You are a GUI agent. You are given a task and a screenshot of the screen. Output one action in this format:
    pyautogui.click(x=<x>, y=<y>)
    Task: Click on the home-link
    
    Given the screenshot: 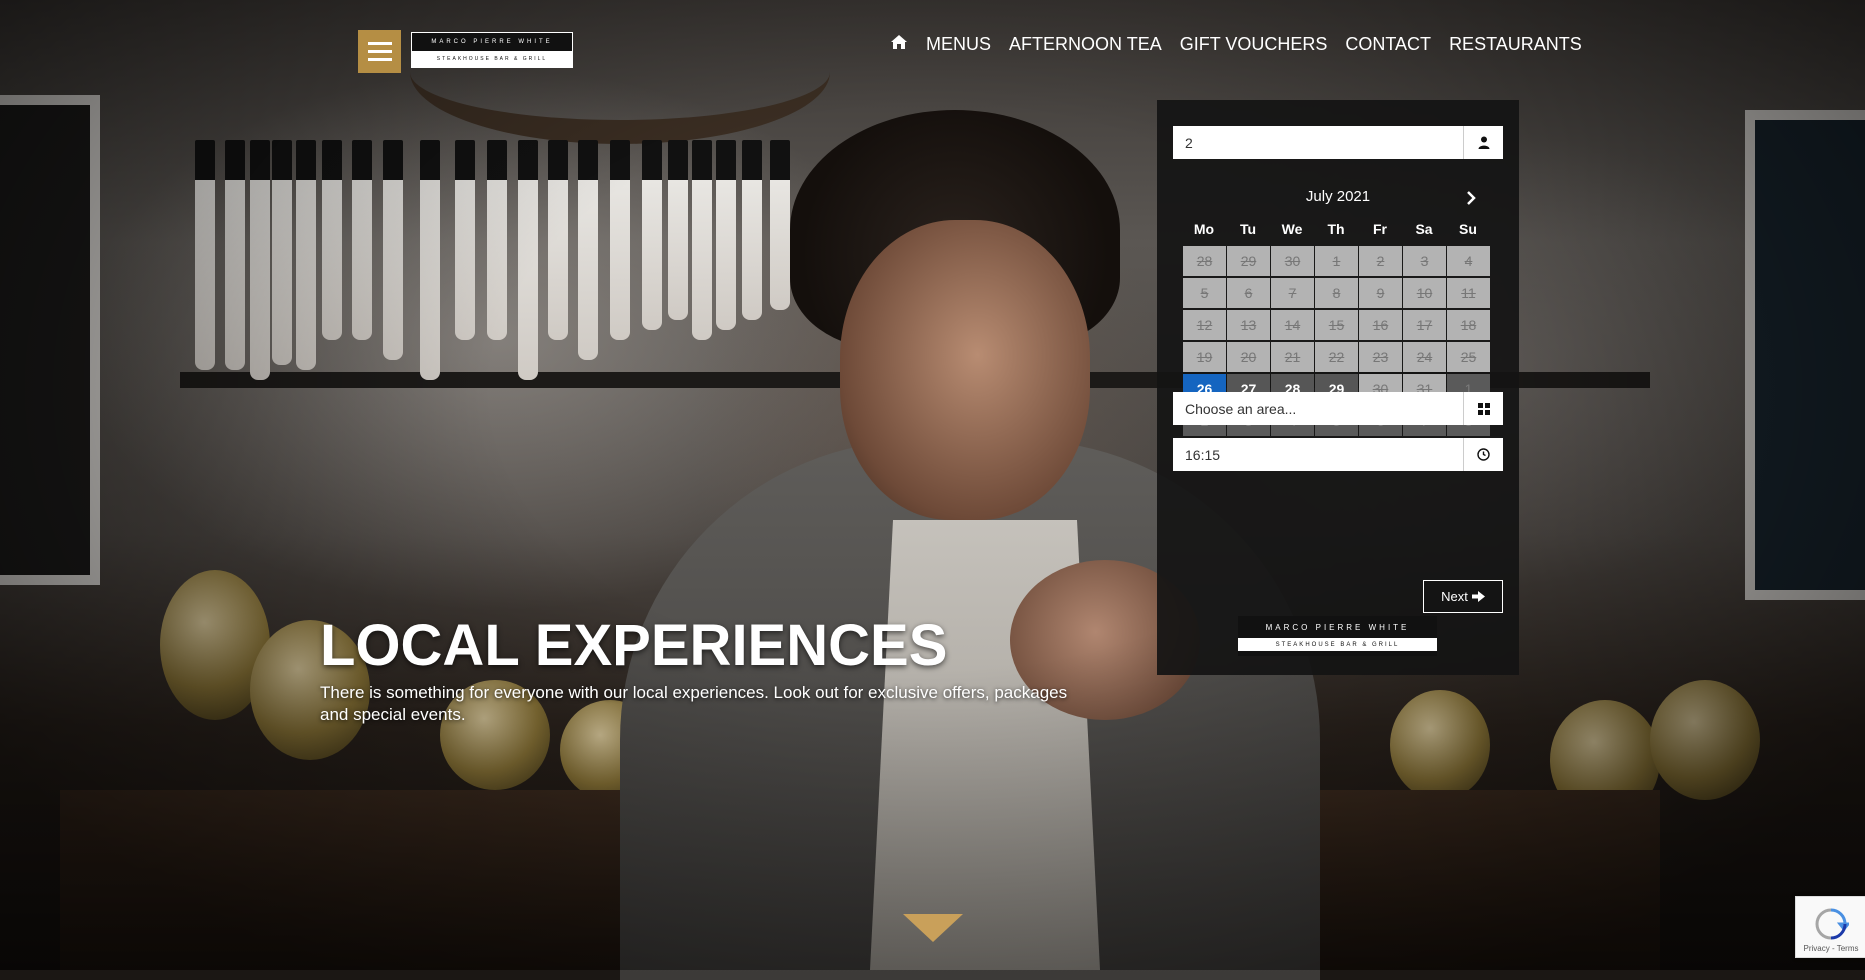 What is the action you would take?
    pyautogui.click(x=899, y=44)
    